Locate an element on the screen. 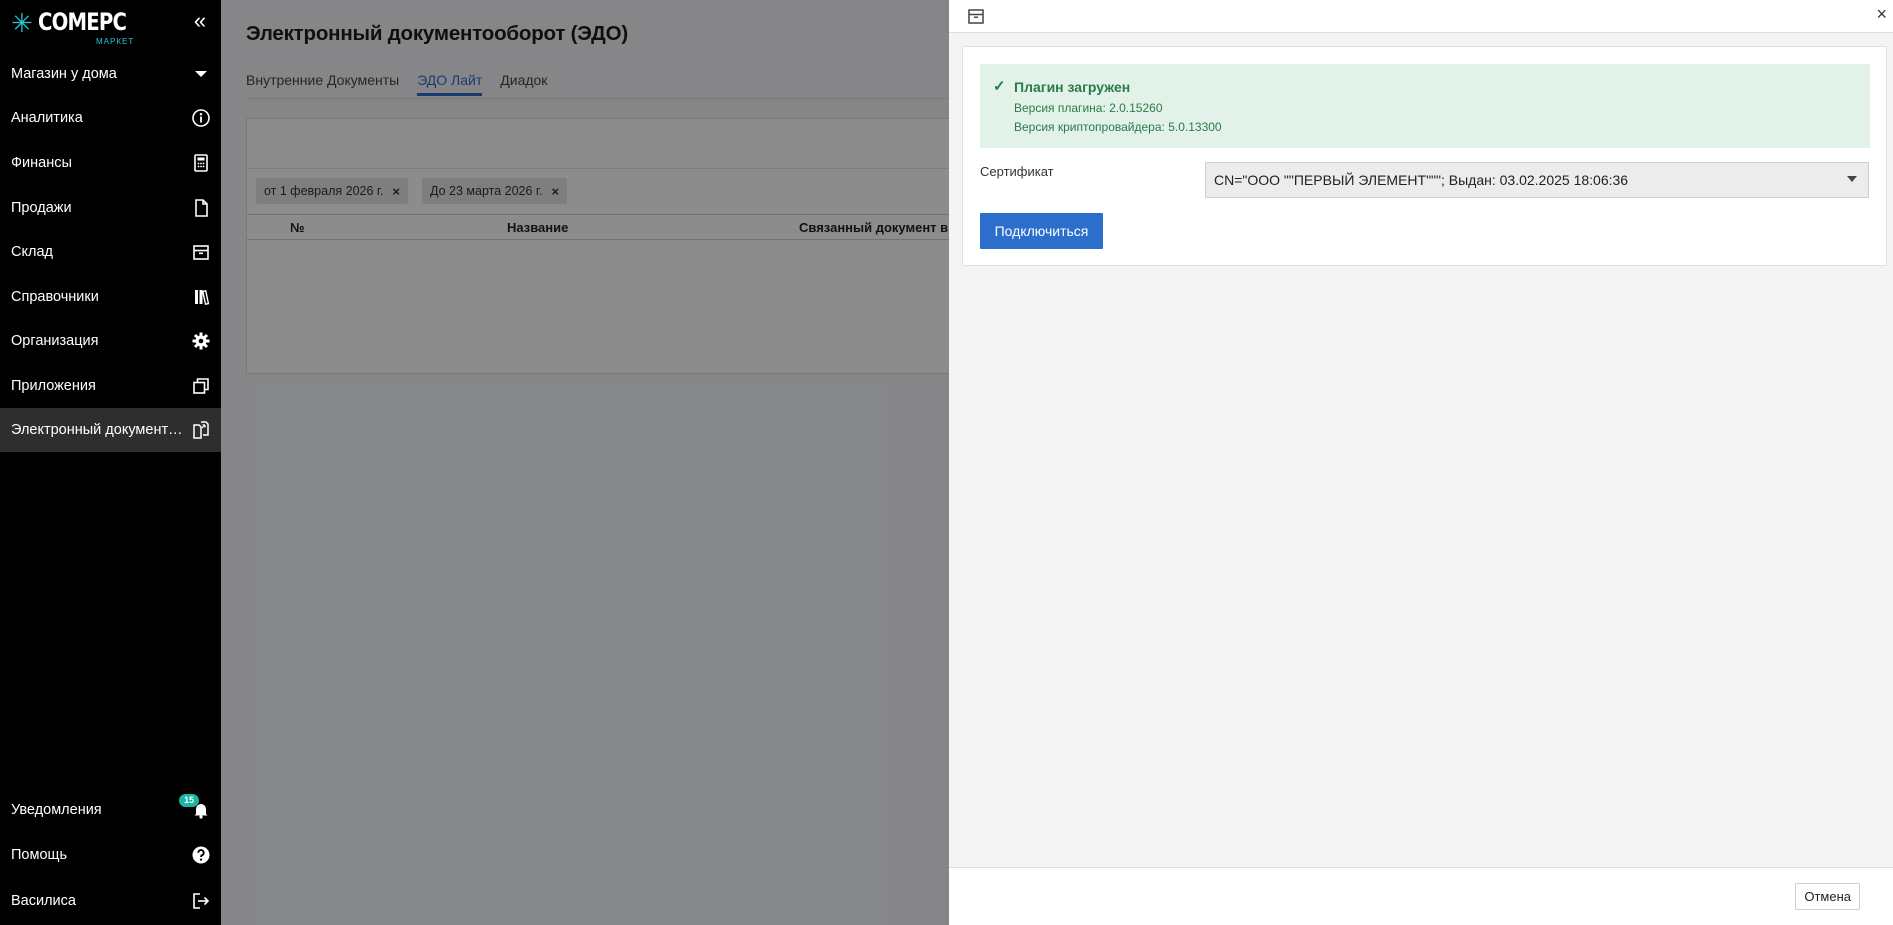 Image resolution: width=1893 pixels, height=925 pixels. sidebar-item-help: Помощь is located at coordinates (110, 855).